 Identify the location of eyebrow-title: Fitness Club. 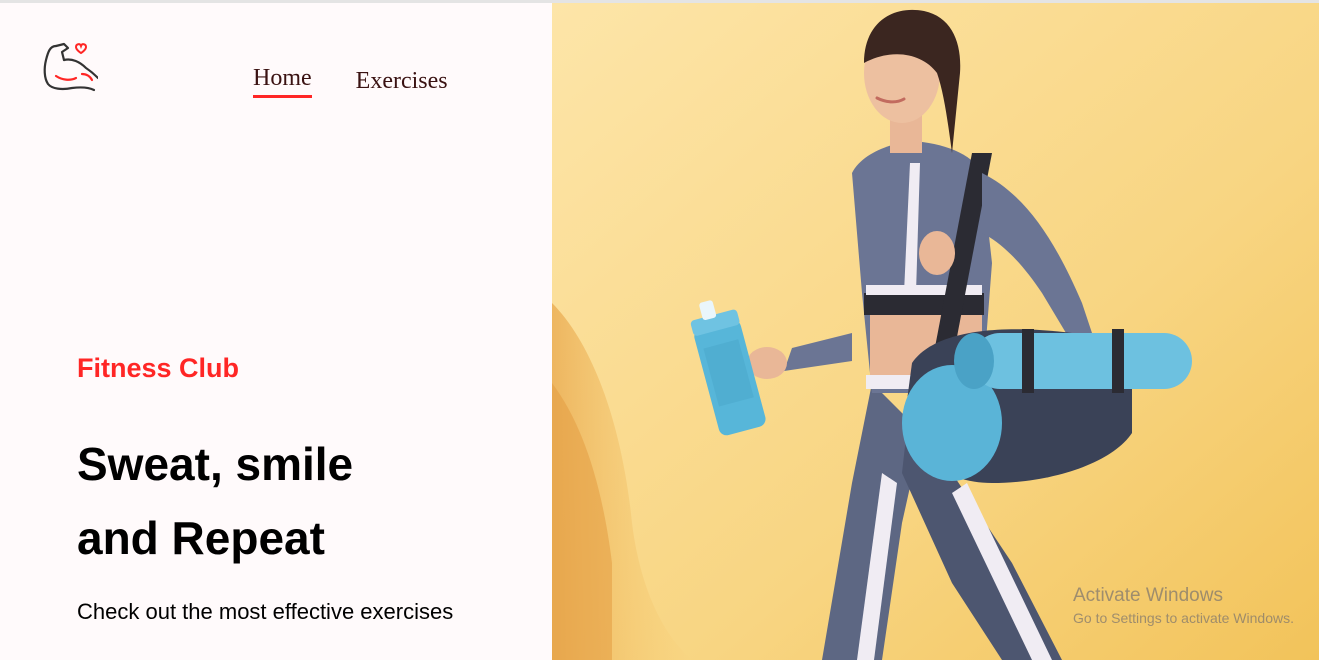
(158, 368).